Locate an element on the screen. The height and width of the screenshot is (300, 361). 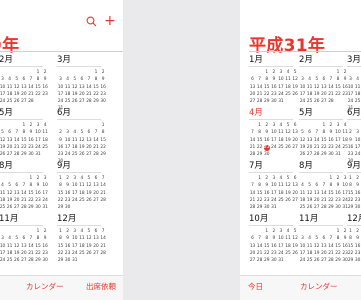
day-cell: 31 is located at coordinates (273, 207).